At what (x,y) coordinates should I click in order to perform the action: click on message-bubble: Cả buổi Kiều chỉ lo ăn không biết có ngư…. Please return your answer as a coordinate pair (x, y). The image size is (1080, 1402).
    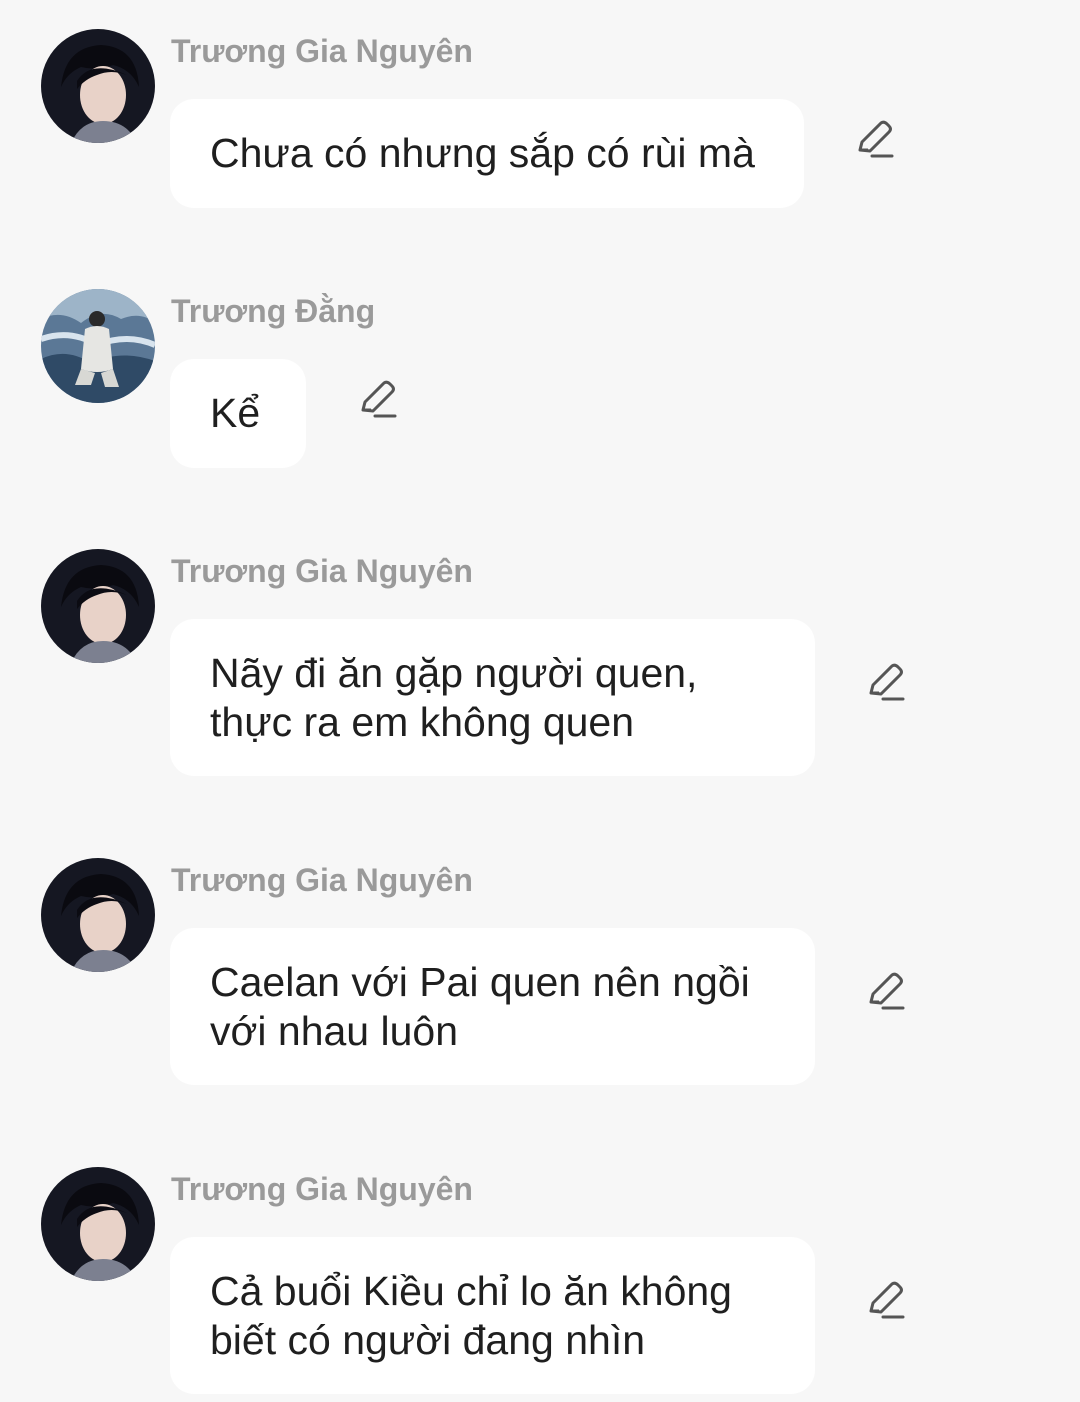
    Looking at the image, I should click on (492, 1315).